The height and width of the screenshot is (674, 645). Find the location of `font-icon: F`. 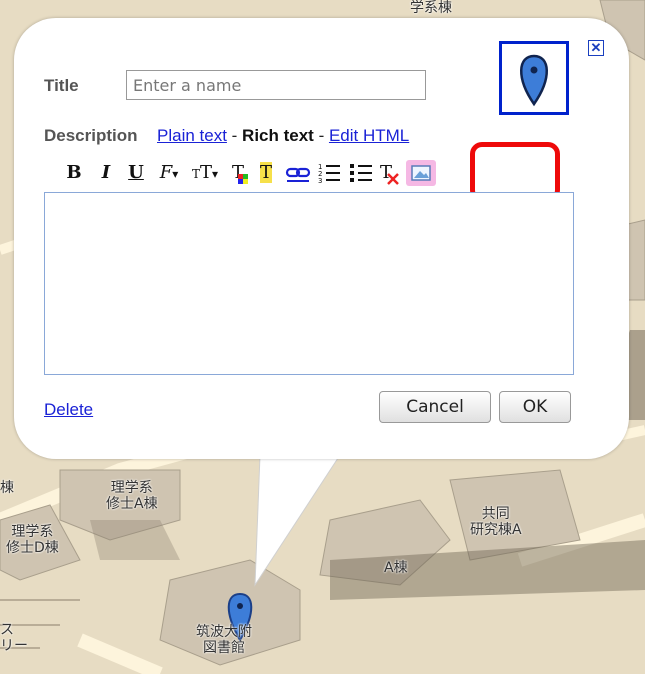

font-icon: F is located at coordinates (166, 172).